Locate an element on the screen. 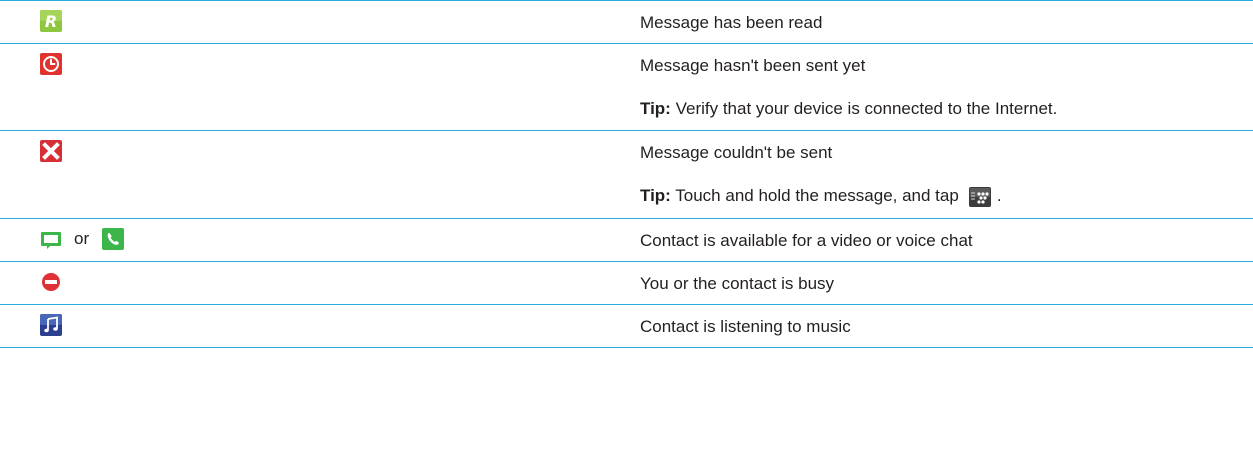 This screenshot has height=456, width=1253. description-cell: Contact is listening to music is located at coordinates (745, 321).